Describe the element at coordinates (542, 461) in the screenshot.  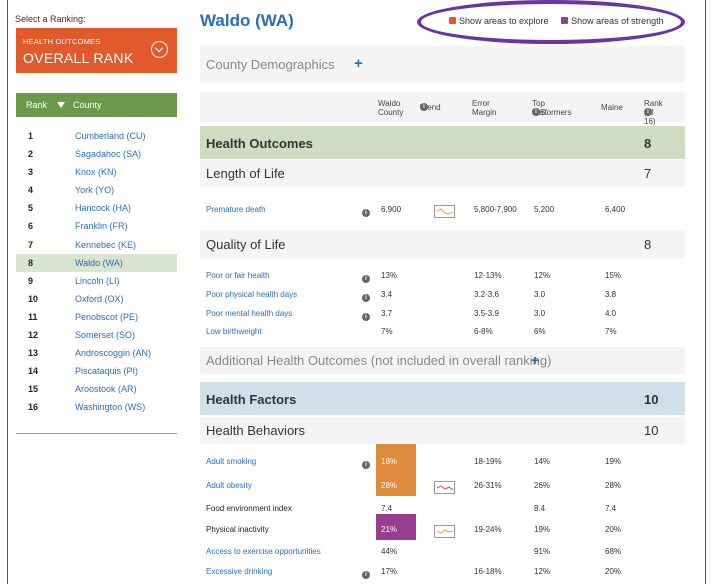
I see `top-performers: 14%` at that location.